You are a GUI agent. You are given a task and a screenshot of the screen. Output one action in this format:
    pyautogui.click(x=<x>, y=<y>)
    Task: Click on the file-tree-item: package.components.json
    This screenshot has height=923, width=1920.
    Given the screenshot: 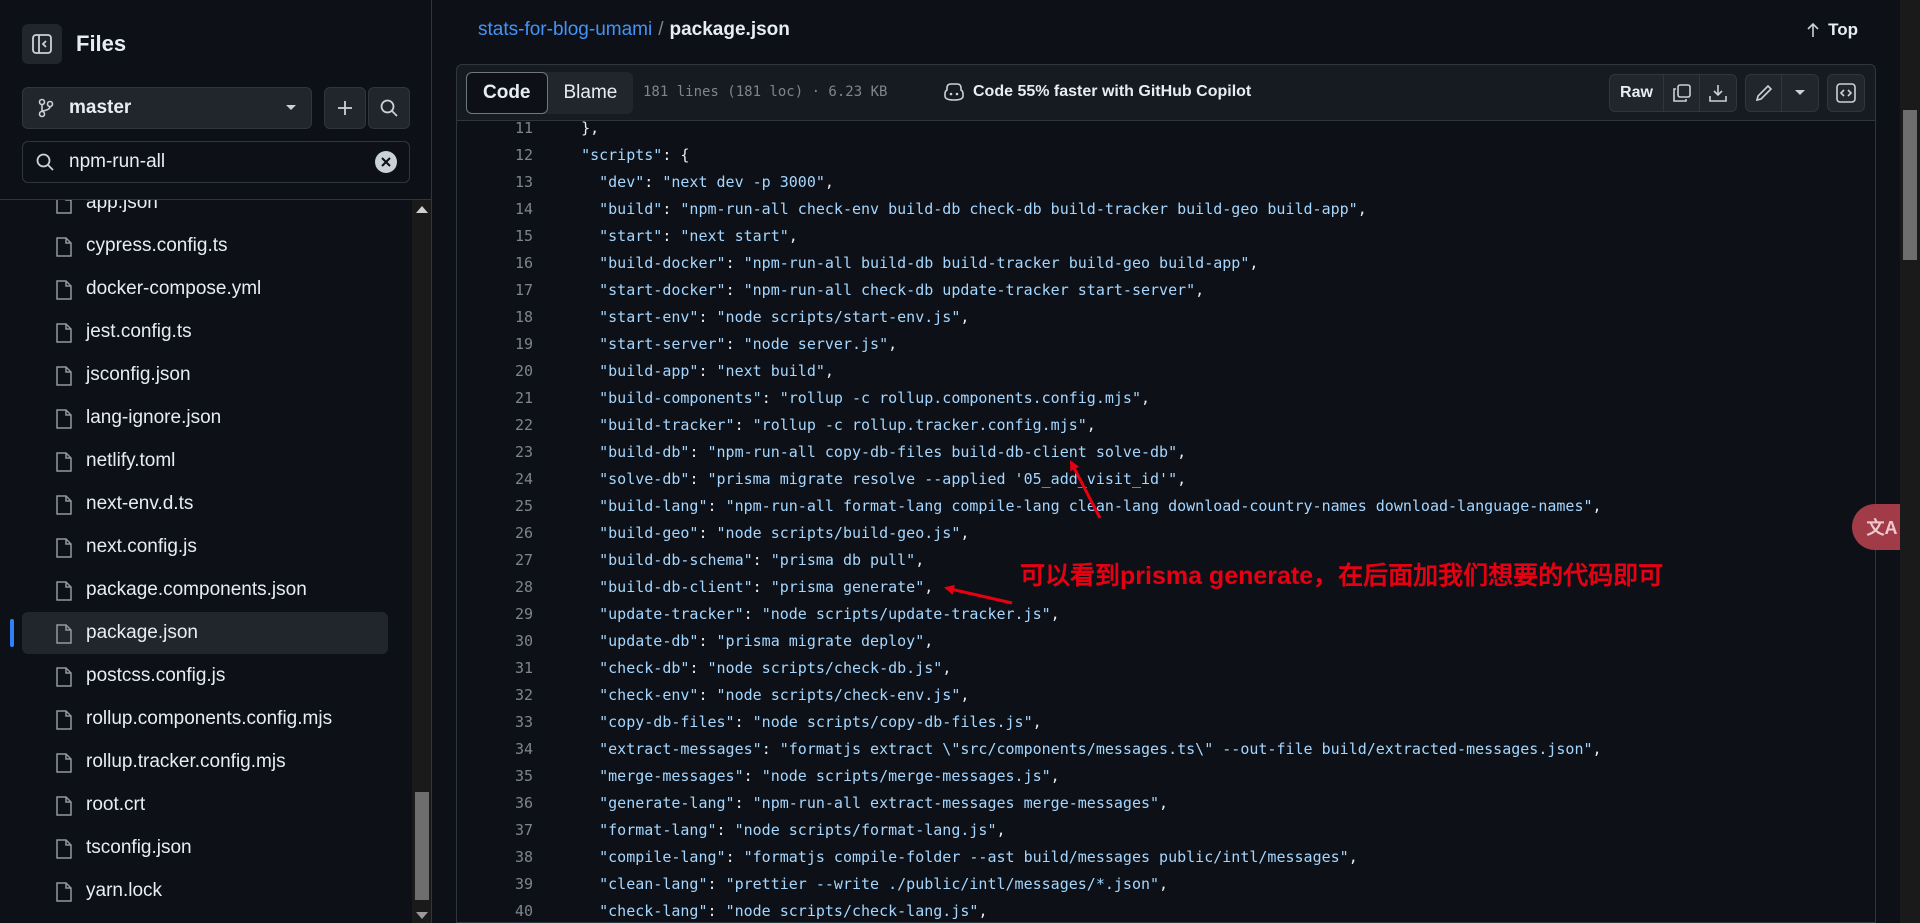 What is the action you would take?
    pyautogui.click(x=205, y=590)
    